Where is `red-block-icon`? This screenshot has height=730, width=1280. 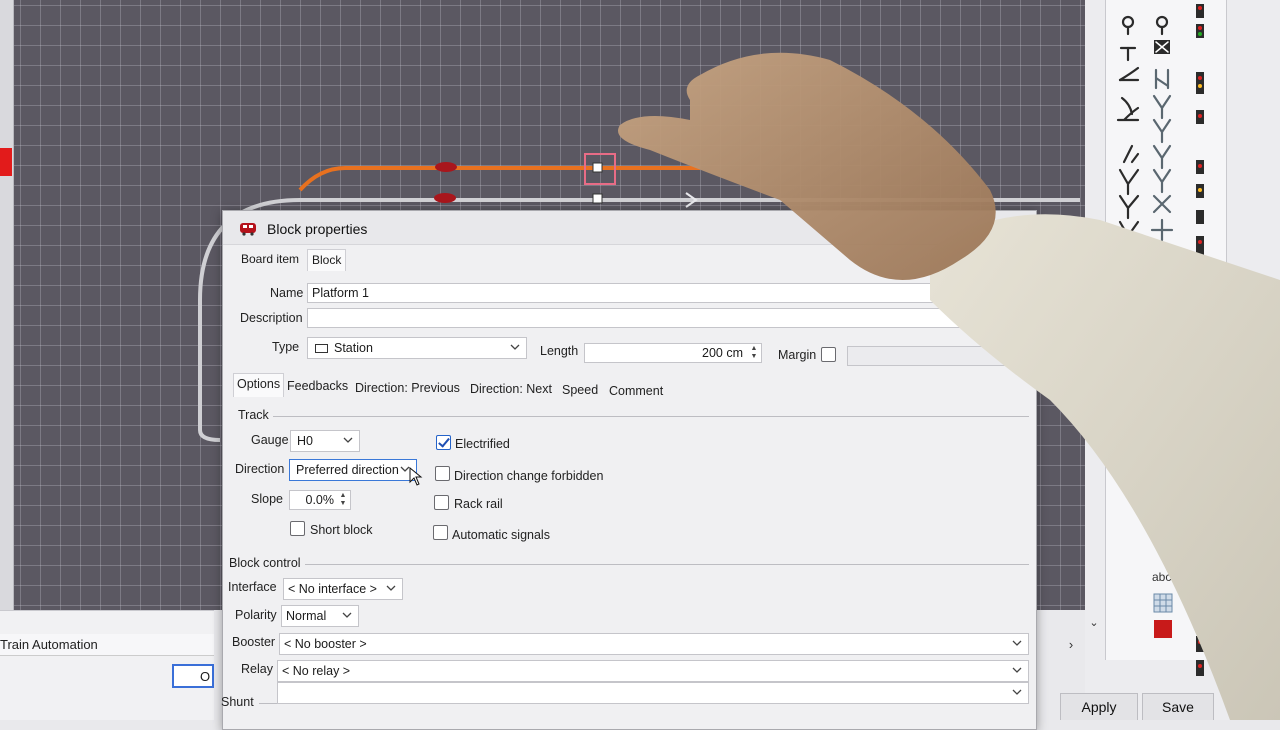 red-block-icon is located at coordinates (1163, 629).